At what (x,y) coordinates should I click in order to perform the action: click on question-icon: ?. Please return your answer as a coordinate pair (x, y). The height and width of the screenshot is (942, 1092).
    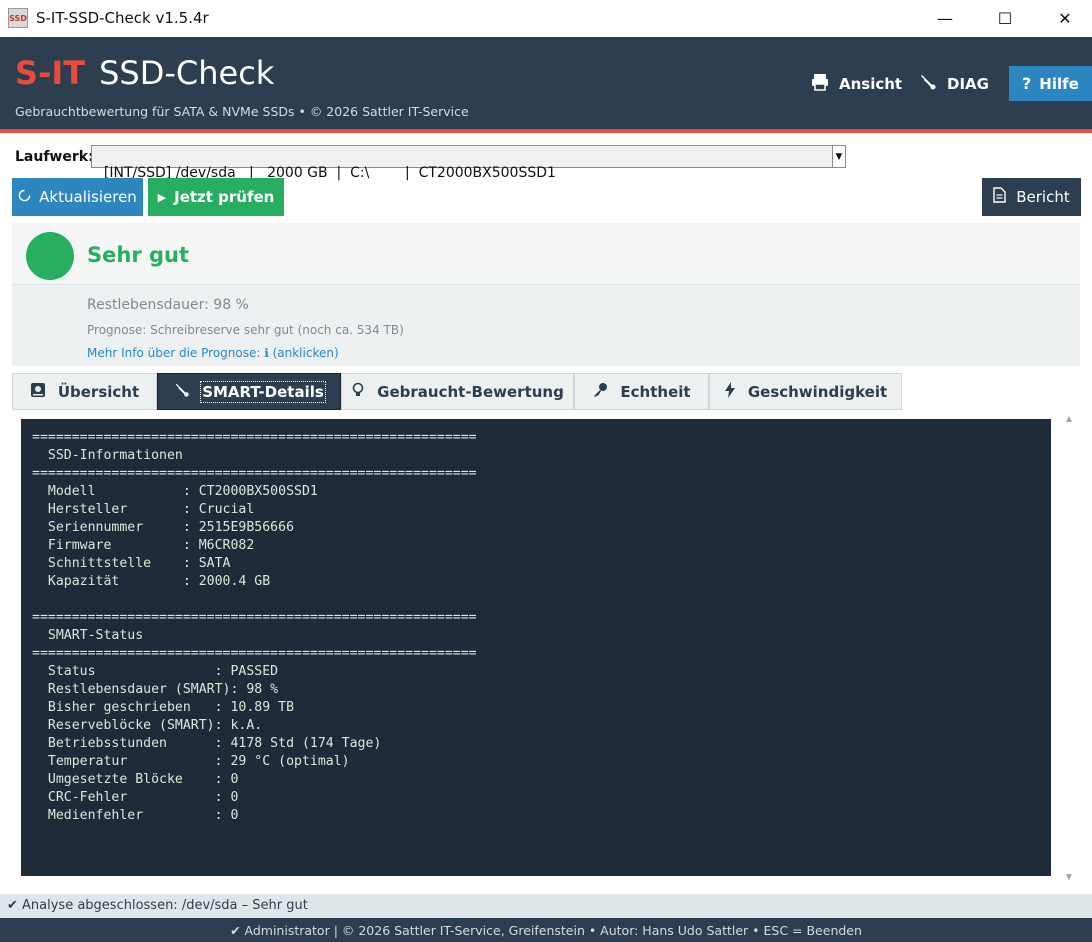
    Looking at the image, I should click on (1027, 83).